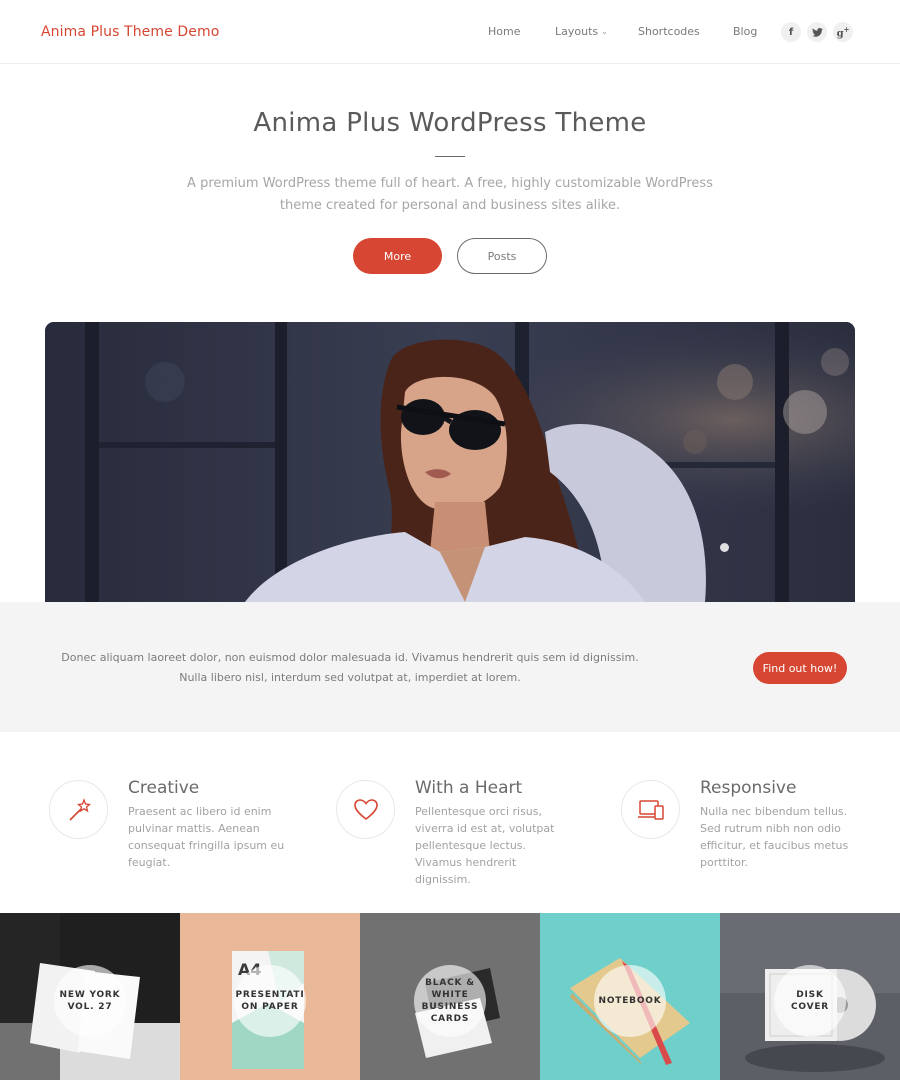 This screenshot has width=900, height=1080. I want to click on tile-label: PRESENTATI ON PAPER, so click(270, 1001).